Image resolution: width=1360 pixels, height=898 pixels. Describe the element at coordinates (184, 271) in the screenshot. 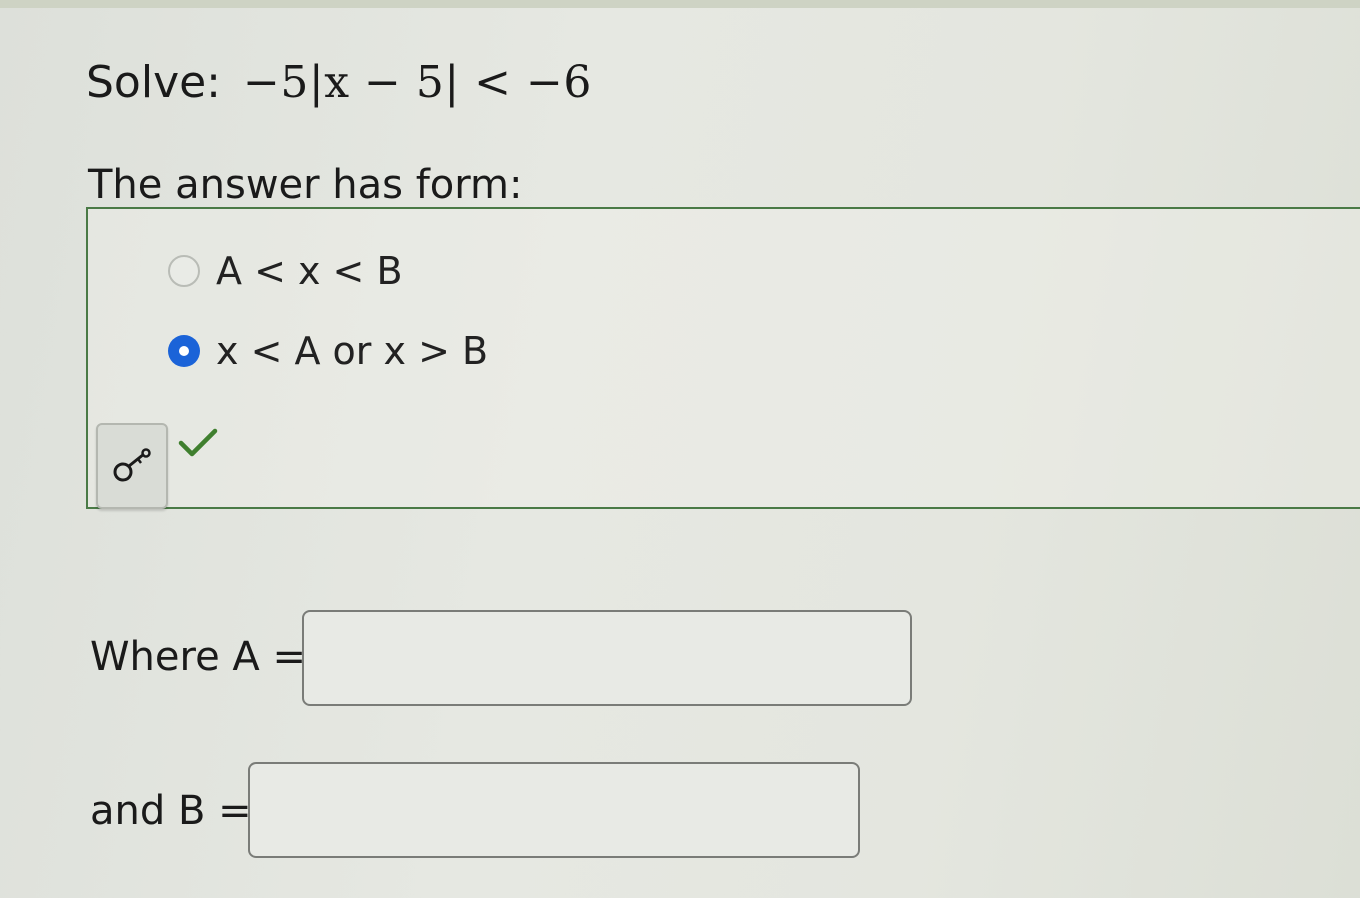

I see `radio-unselected` at that location.